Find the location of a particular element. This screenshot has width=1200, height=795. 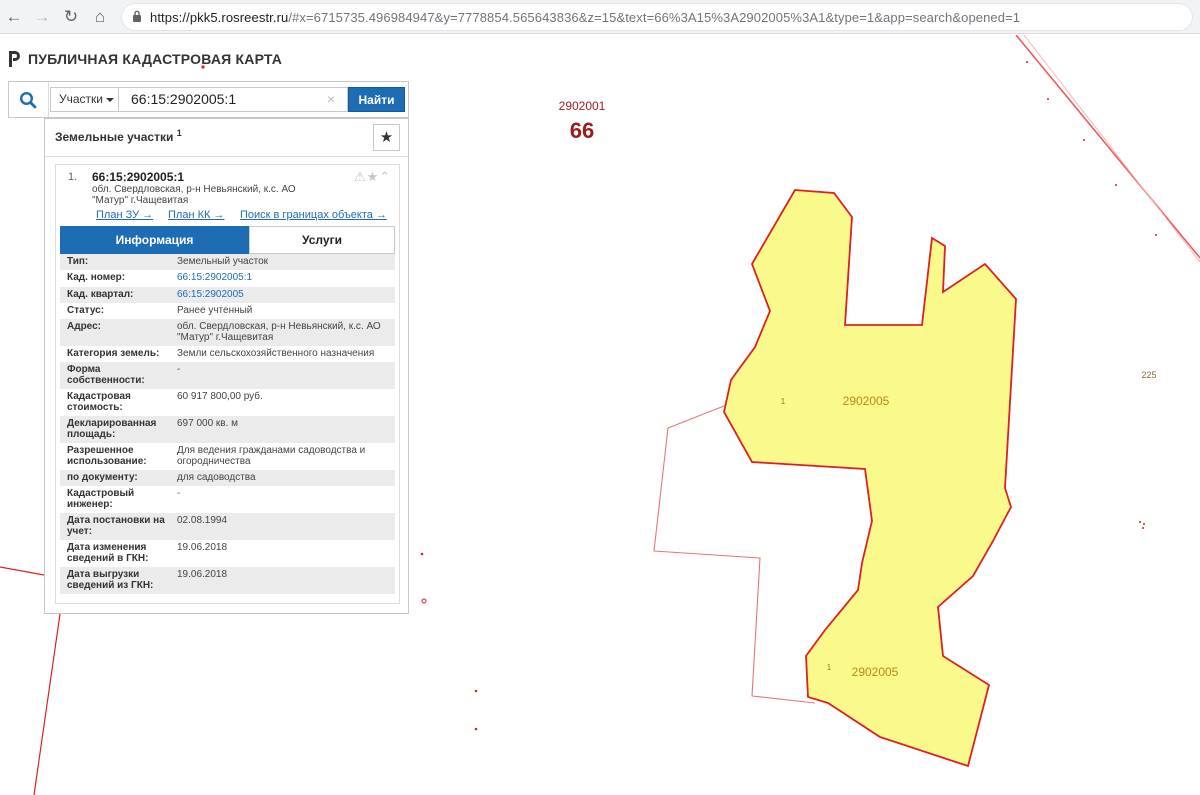

info-row: по документу: для садоводства is located at coordinates (227, 478).